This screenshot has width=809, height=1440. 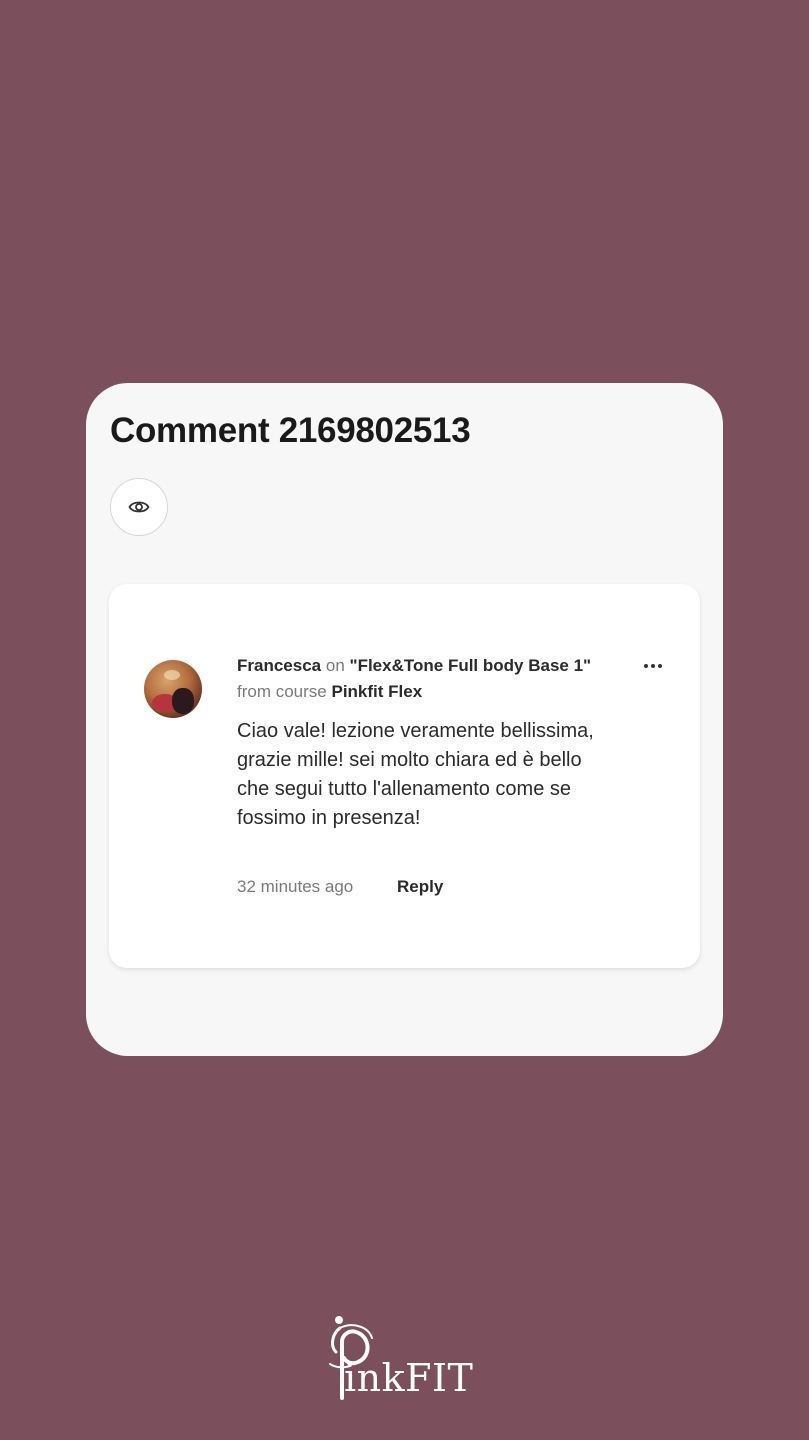 I want to click on course-name-link: Pinkfit Flex, so click(x=376, y=691).